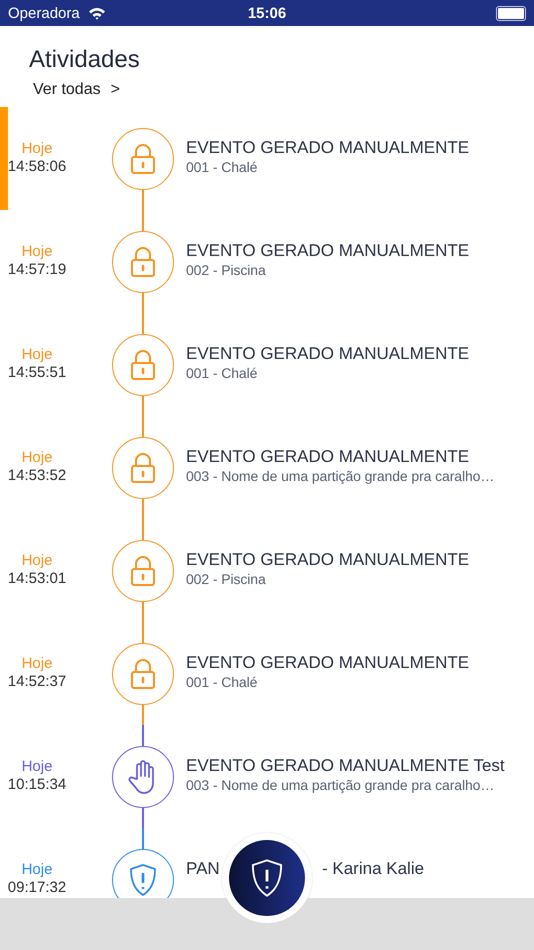 The image size is (534, 950). What do you see at coordinates (511, 13) in the screenshot?
I see `battery-icon` at bounding box center [511, 13].